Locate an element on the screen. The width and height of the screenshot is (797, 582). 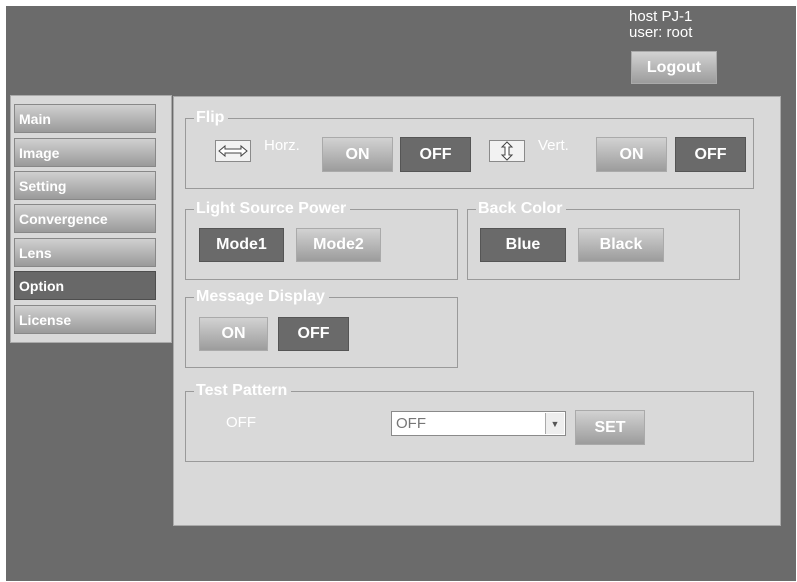
blue-button: Blue is located at coordinates (523, 245).